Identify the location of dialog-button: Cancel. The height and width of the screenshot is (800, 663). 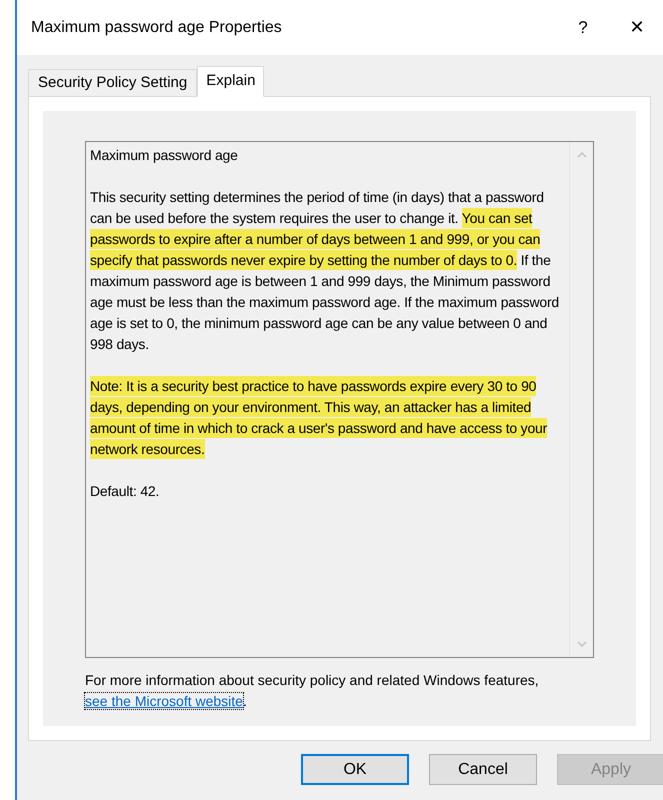
(483, 769).